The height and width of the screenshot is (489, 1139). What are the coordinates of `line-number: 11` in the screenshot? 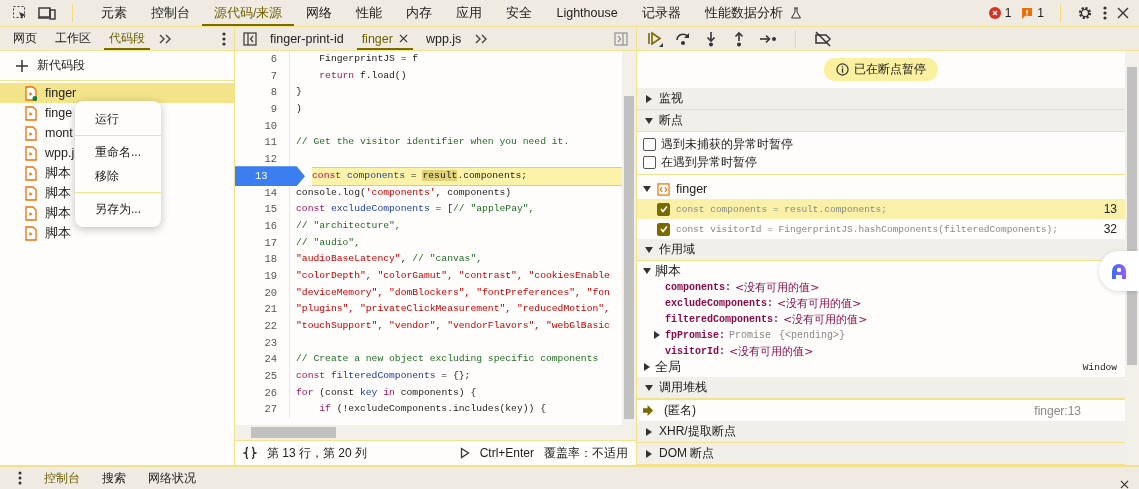 It's located at (262, 143).